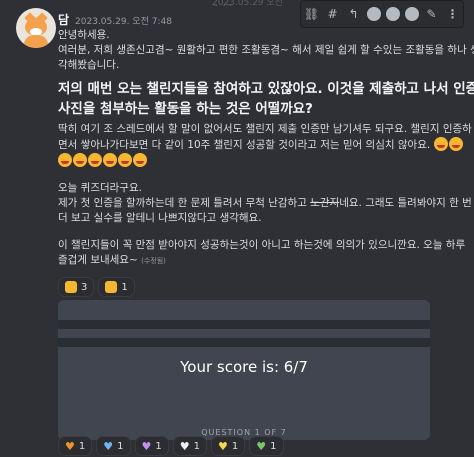 The height and width of the screenshot is (457, 474). Describe the element at coordinates (247, 3) in the screenshot. I see `previous-message-hint: 2023.05.29 오전 7:47` at that location.